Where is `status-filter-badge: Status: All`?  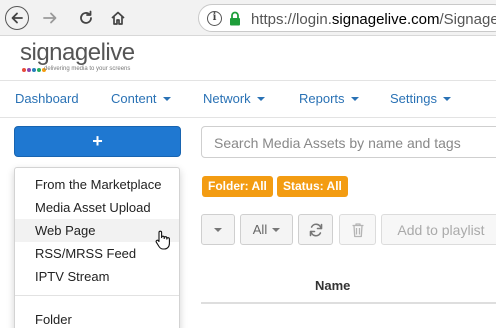 status-filter-badge: Status: All is located at coordinates (312, 186).